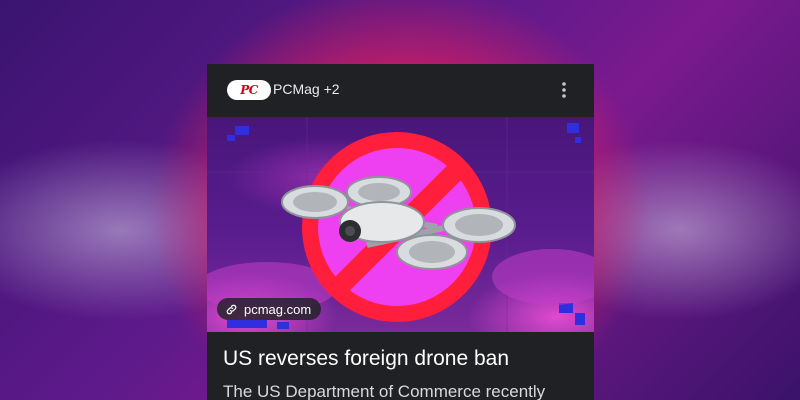 This screenshot has width=800, height=400. Describe the element at coordinates (231, 309) in the screenshot. I see `link-icon` at that location.